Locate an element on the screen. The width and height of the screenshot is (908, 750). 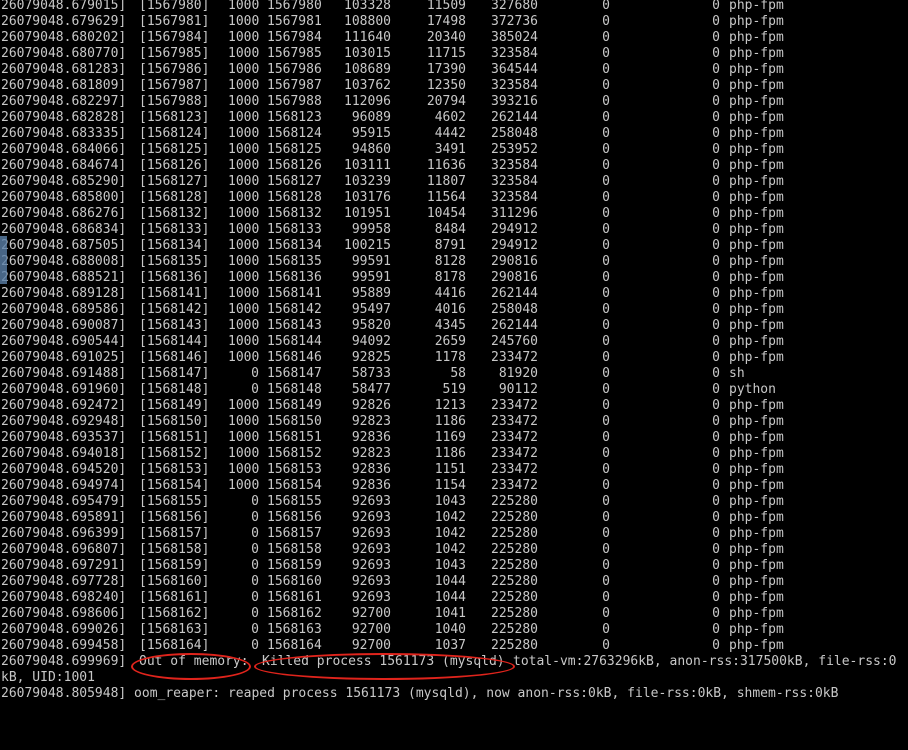
cell-pid: [1568136] is located at coordinates (174, 277).